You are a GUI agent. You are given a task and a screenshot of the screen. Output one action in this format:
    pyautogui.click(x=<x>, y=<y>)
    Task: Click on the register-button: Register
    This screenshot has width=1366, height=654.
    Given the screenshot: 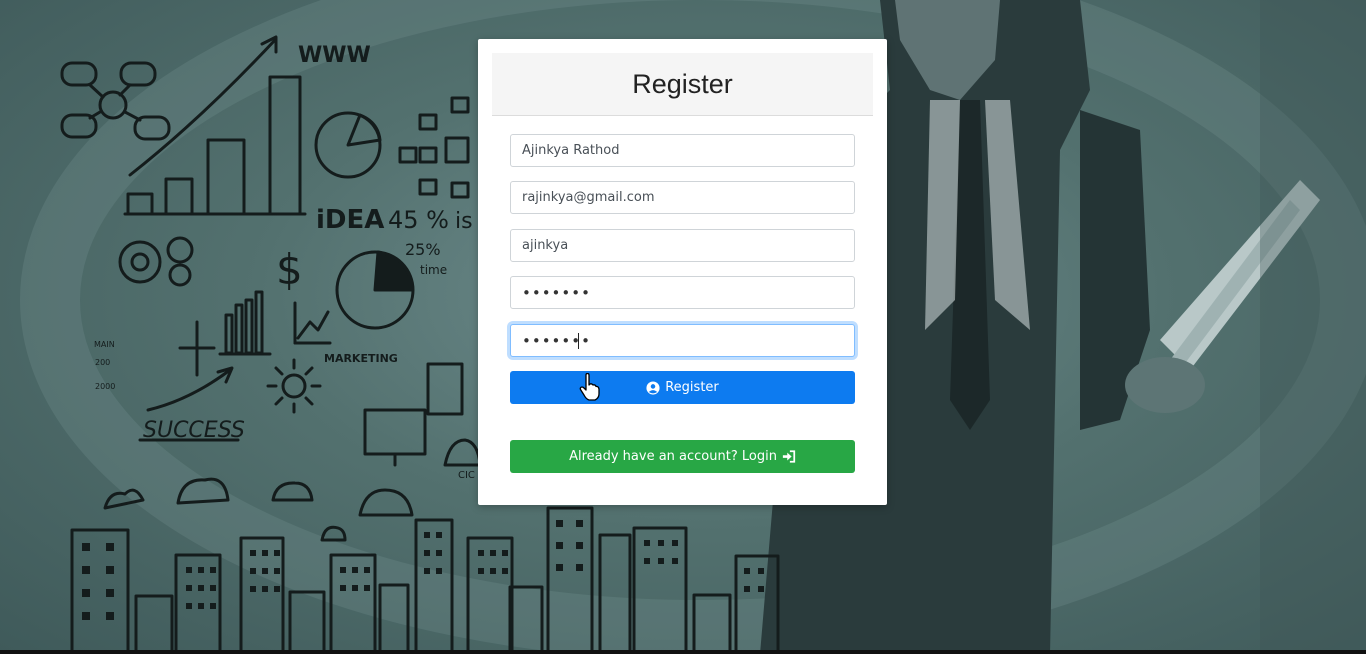 What is the action you would take?
    pyautogui.click(x=682, y=387)
    